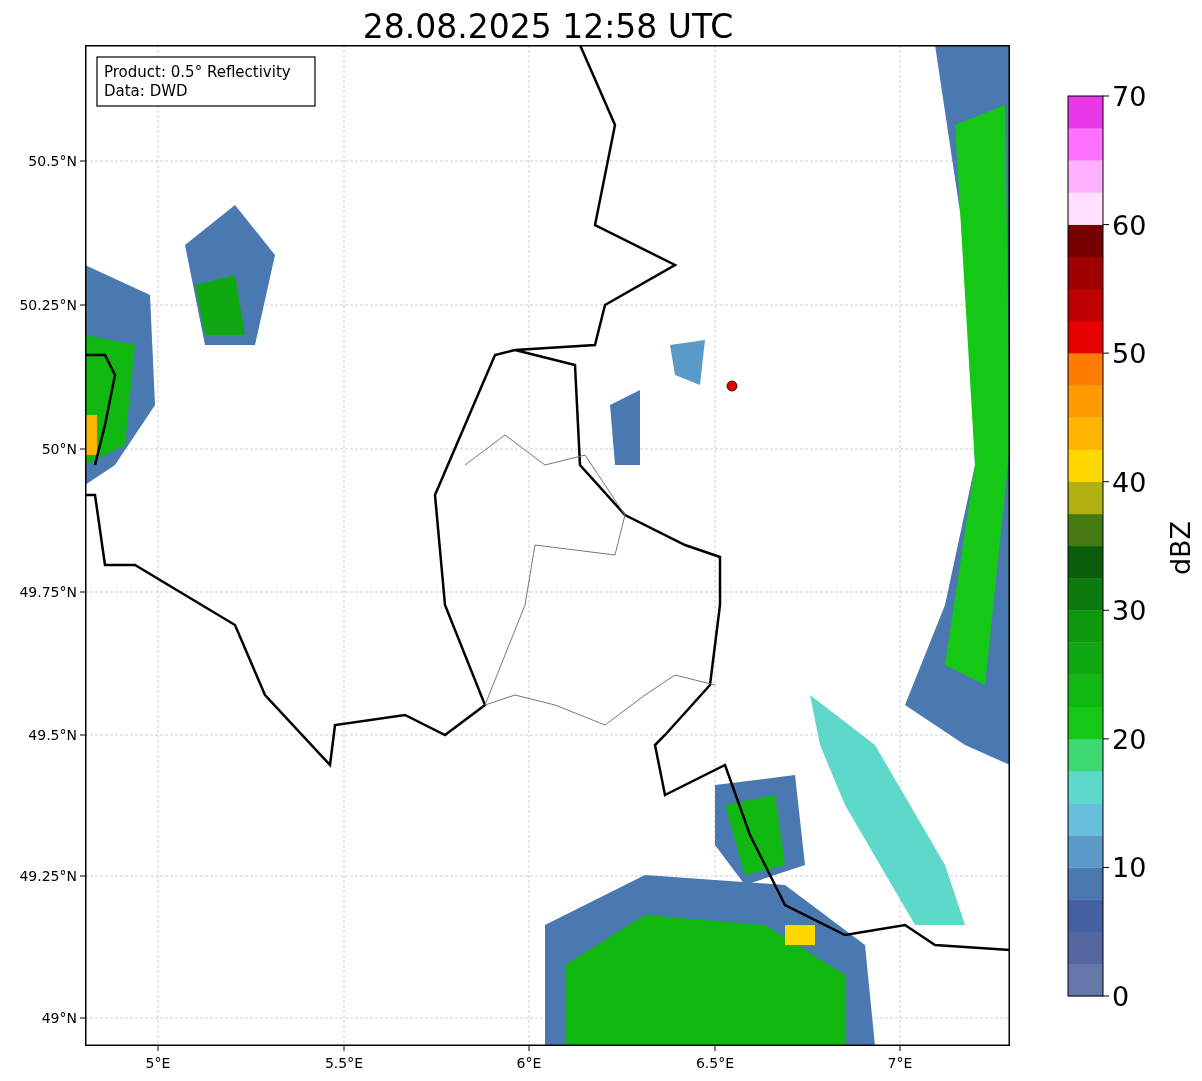  Describe the element at coordinates (48, 305) in the screenshot. I see `axis-tick-label: 50.25°N` at that location.